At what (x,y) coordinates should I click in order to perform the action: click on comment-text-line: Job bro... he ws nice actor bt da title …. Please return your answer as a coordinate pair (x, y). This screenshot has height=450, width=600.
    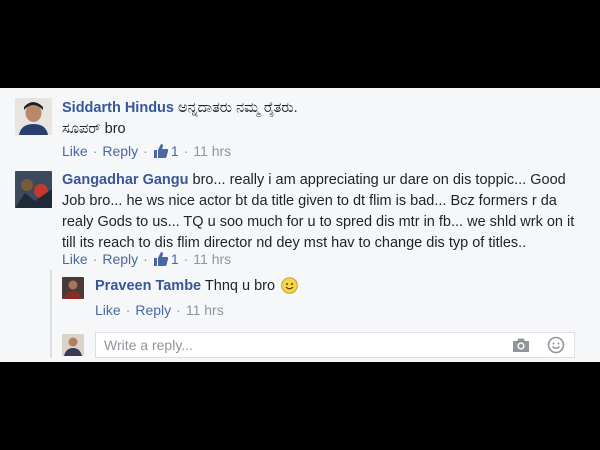
    Looking at the image, I should click on (309, 201).